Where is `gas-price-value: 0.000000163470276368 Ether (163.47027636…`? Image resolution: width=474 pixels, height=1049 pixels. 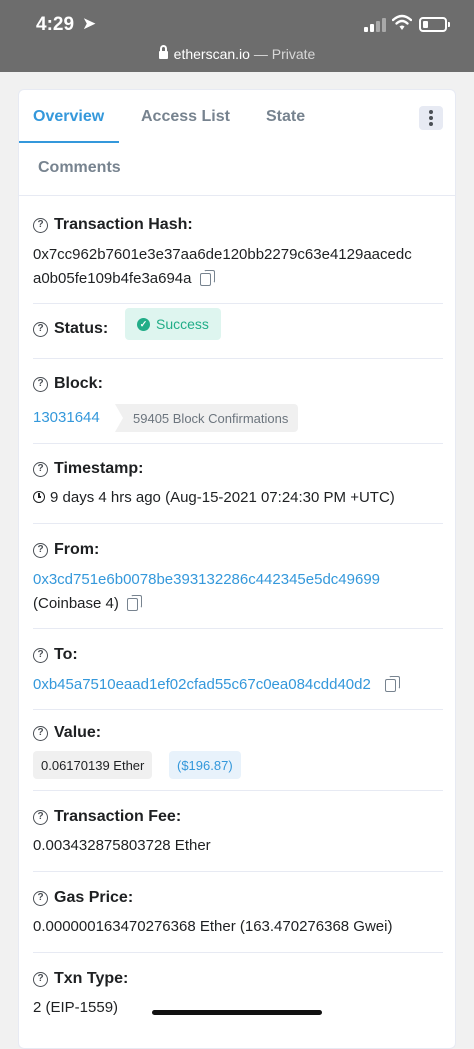 gas-price-value: 0.000000163470276368 Ether (163.47027636… is located at coordinates (213, 926).